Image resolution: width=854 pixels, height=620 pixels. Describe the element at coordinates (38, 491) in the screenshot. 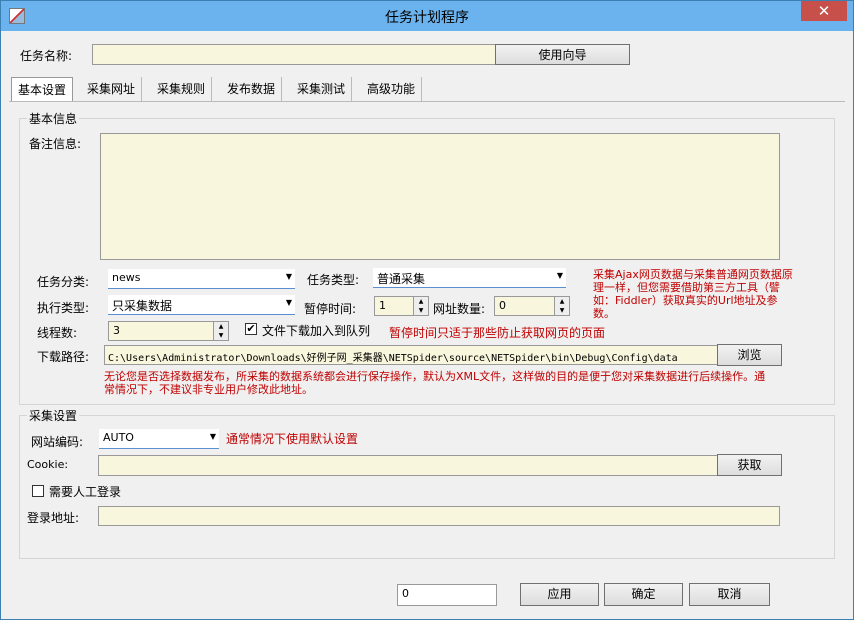

I see `manual-login-checkbox` at that location.